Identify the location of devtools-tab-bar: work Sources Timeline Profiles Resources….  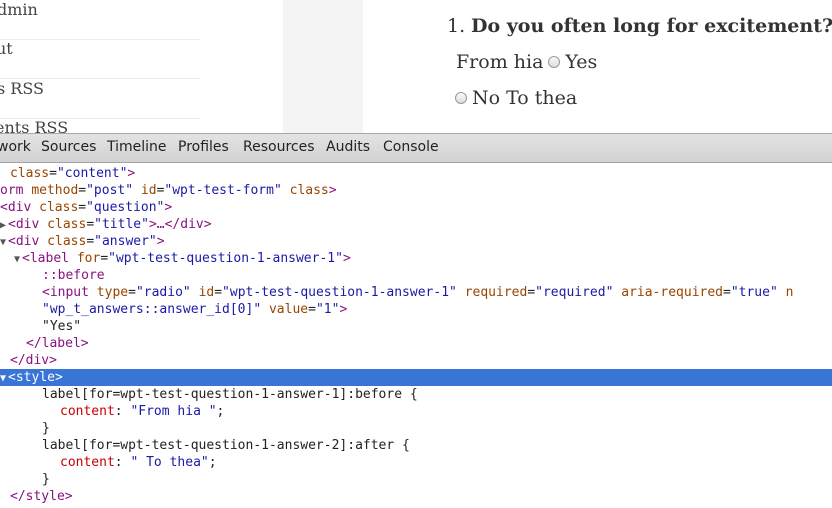
(416, 148).